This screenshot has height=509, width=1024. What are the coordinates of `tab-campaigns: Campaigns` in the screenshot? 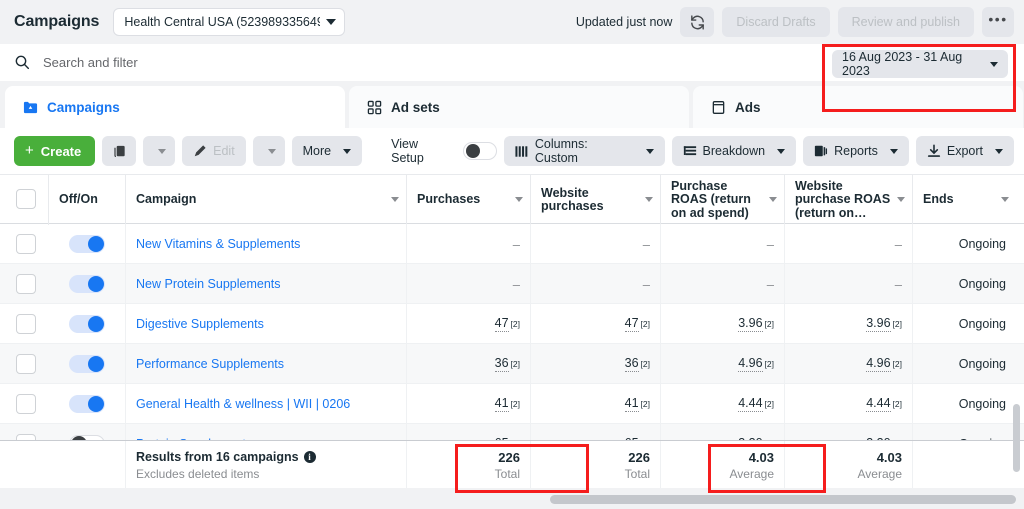 It's located at (175, 107).